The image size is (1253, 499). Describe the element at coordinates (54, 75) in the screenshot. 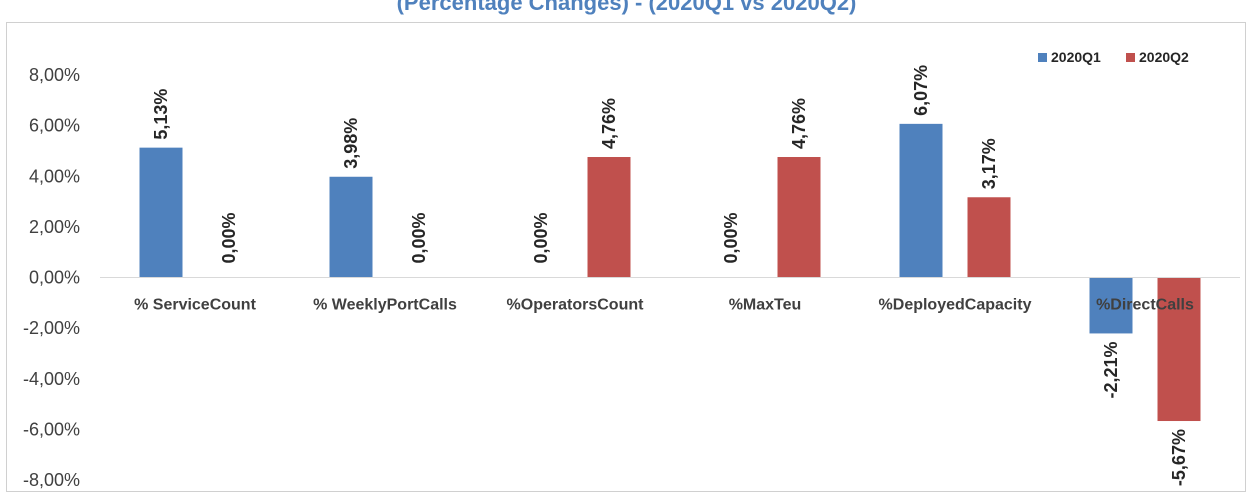

I see `y-tick-label: 8,00%` at that location.